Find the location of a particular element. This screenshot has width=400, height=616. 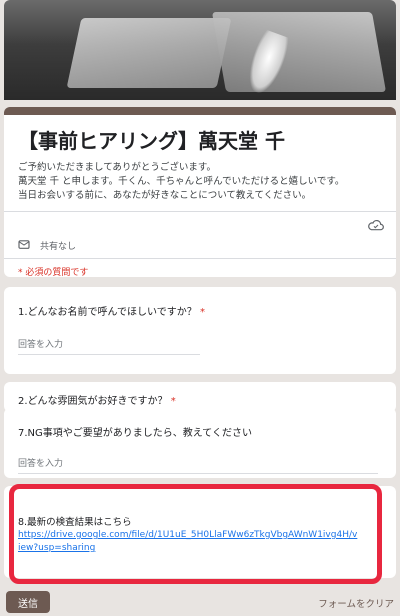

book-page-right is located at coordinates (299, 52).